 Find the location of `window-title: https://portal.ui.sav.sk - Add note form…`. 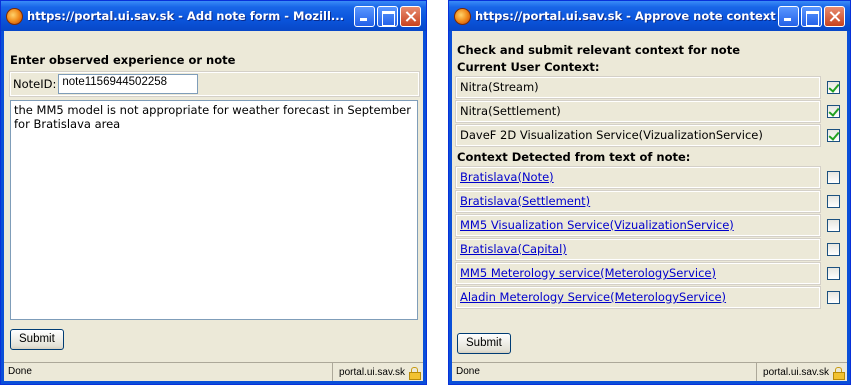

window-title: https://portal.ui.sav.sk - Add note form… is located at coordinates (185, 16).